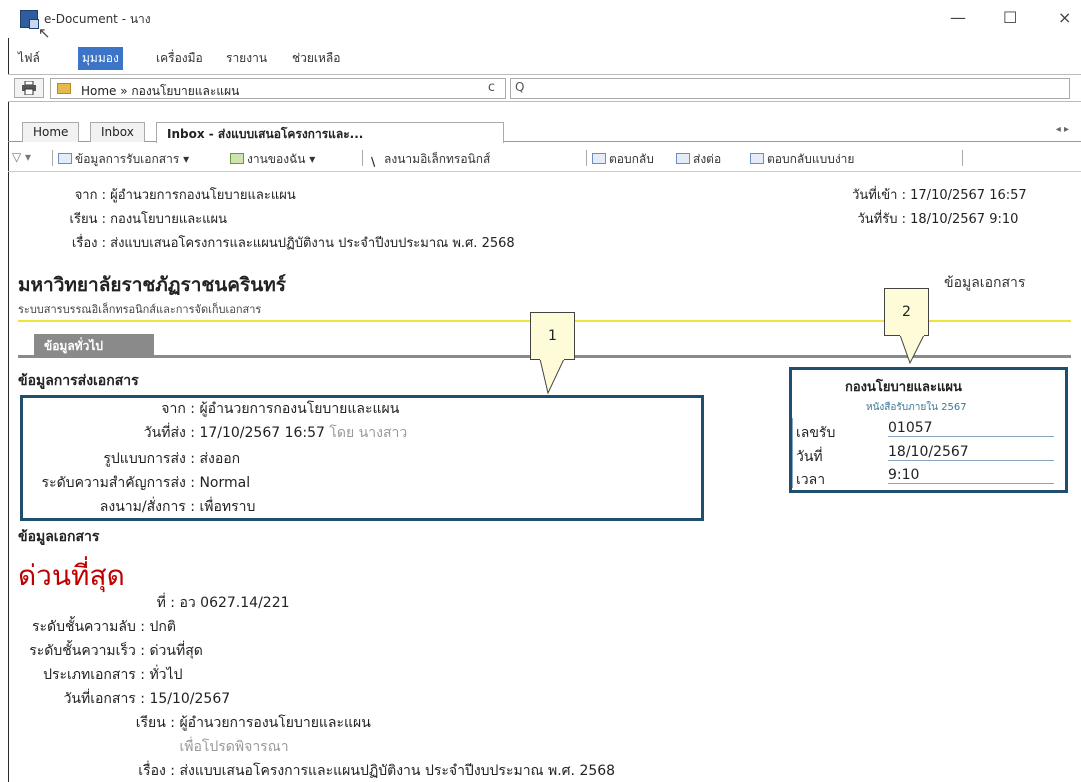  I want to click on callout-1-pointer, so click(552, 377).